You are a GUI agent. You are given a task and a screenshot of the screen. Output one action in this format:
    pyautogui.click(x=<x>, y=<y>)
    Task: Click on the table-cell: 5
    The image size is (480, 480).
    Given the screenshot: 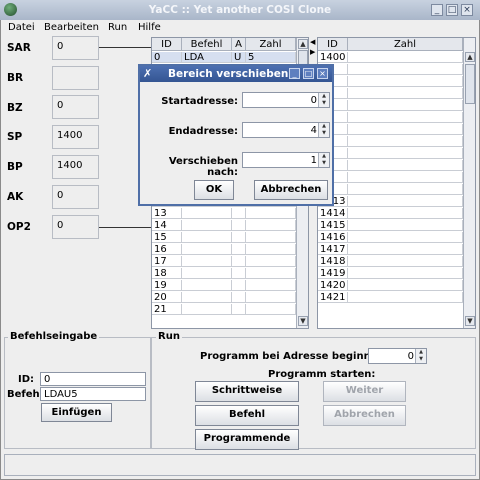 What is the action you would take?
    pyautogui.click(x=271, y=57)
    